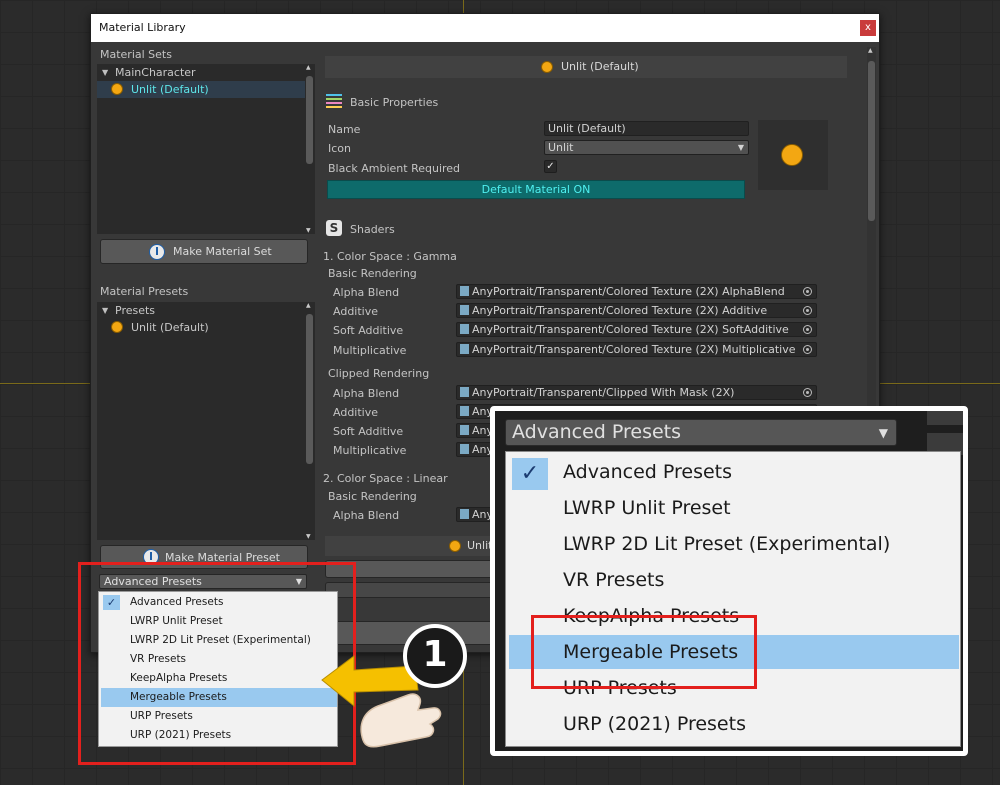 The image size is (1000, 785). I want to click on gamma-section-label: 1. Color Space : Gamma, so click(390, 256).